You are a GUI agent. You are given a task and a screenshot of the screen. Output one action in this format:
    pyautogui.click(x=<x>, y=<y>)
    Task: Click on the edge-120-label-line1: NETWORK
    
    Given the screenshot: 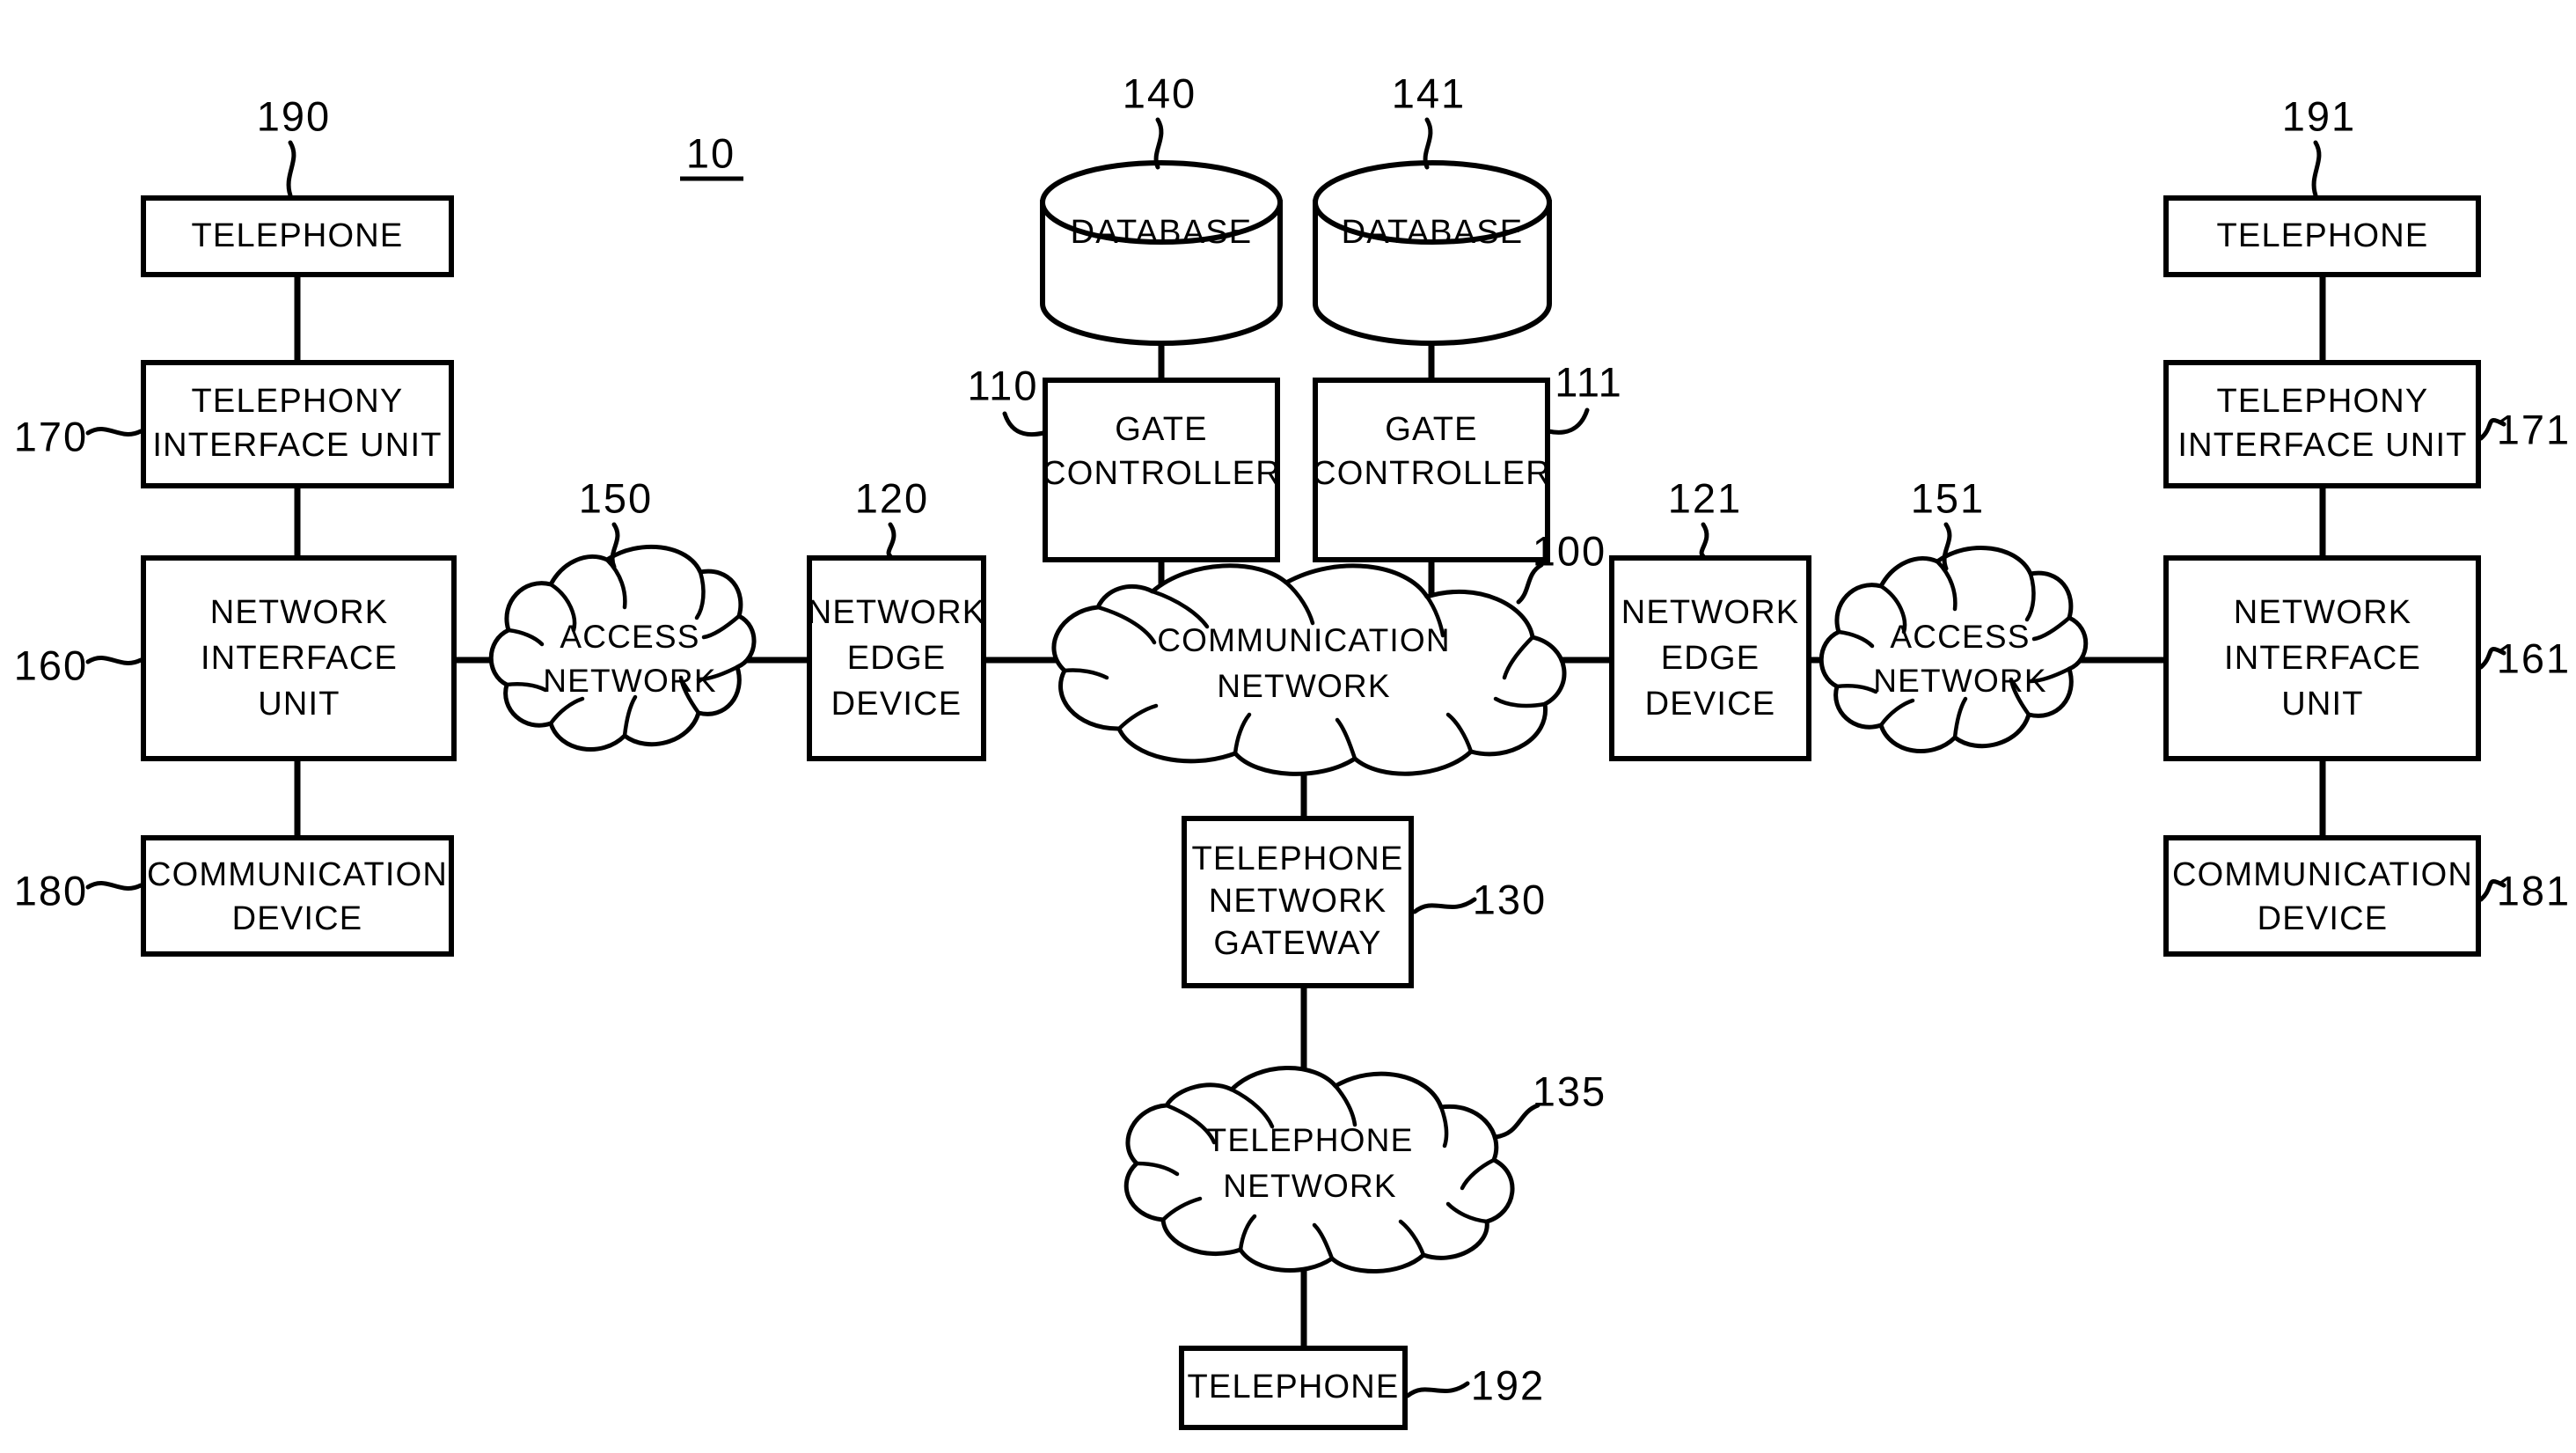 What is the action you would take?
    pyautogui.click(x=897, y=612)
    